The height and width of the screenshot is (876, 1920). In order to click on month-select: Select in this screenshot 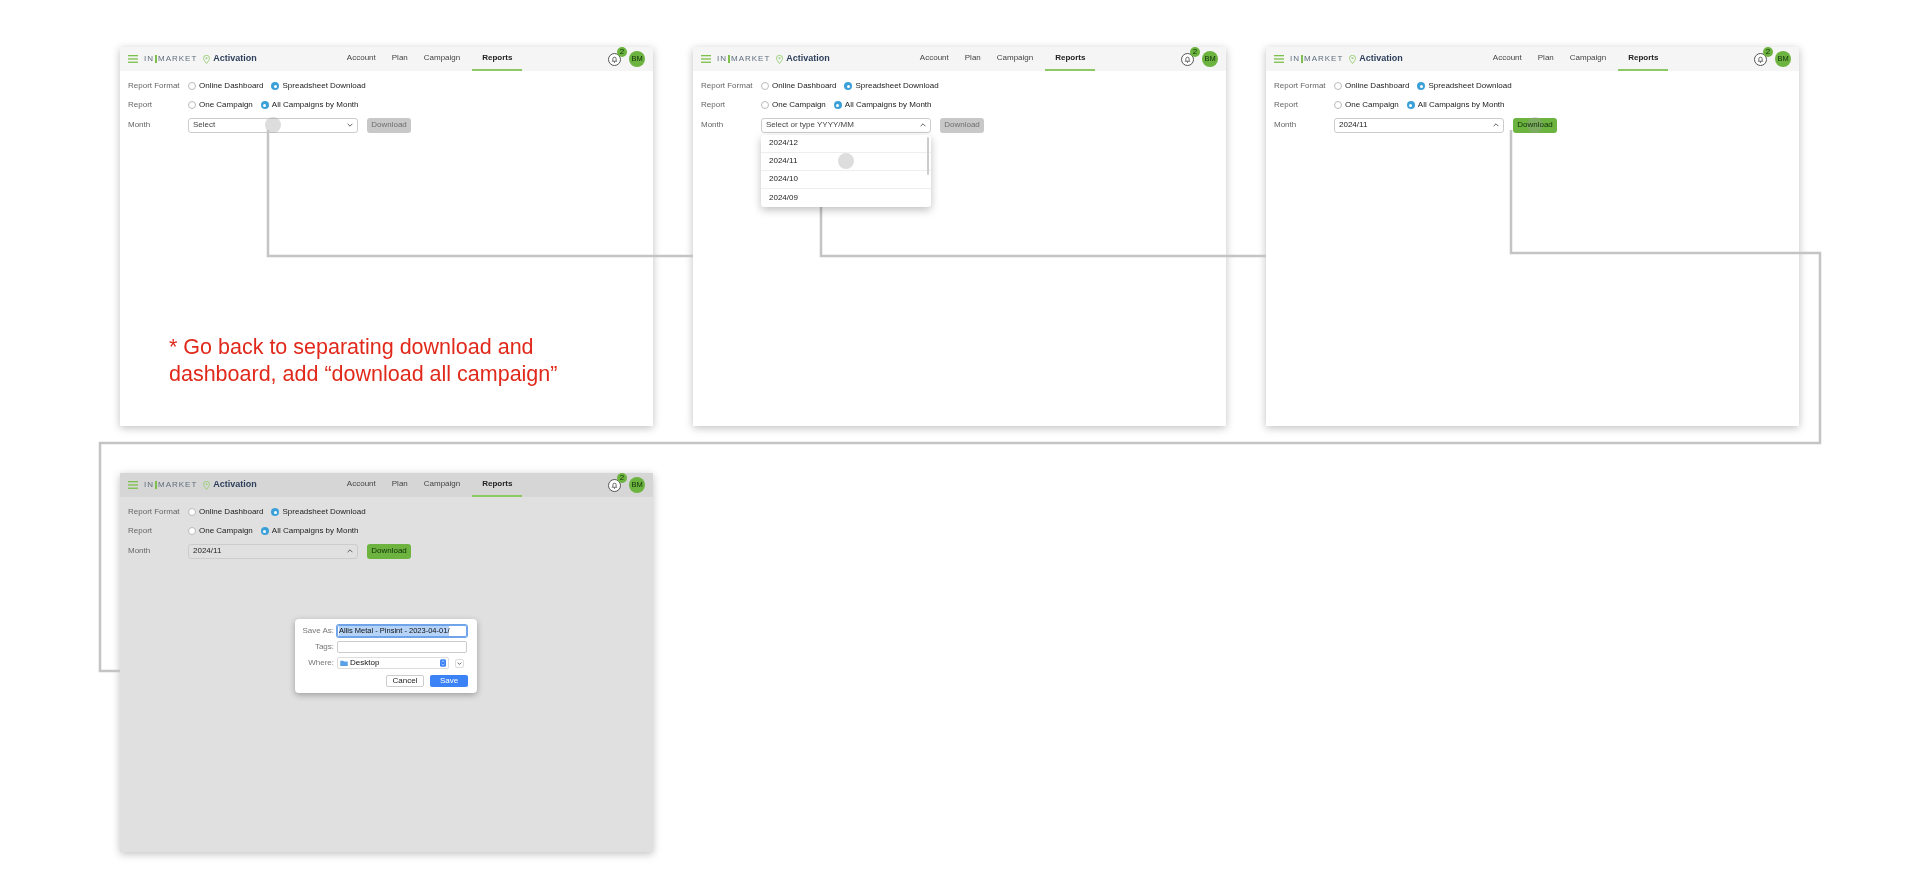, I will do `click(273, 125)`.